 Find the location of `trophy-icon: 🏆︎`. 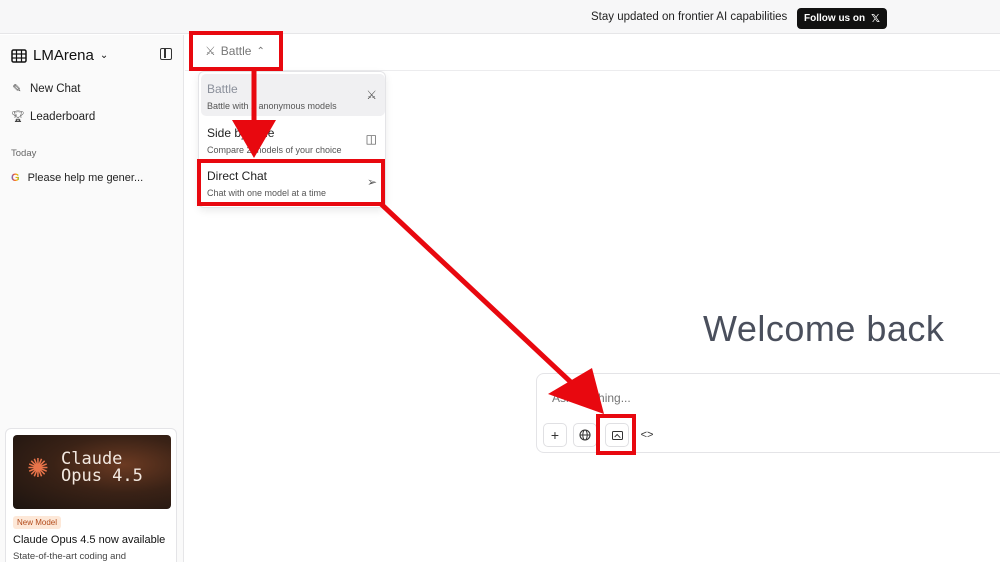

trophy-icon: 🏆︎ is located at coordinates (18, 117).